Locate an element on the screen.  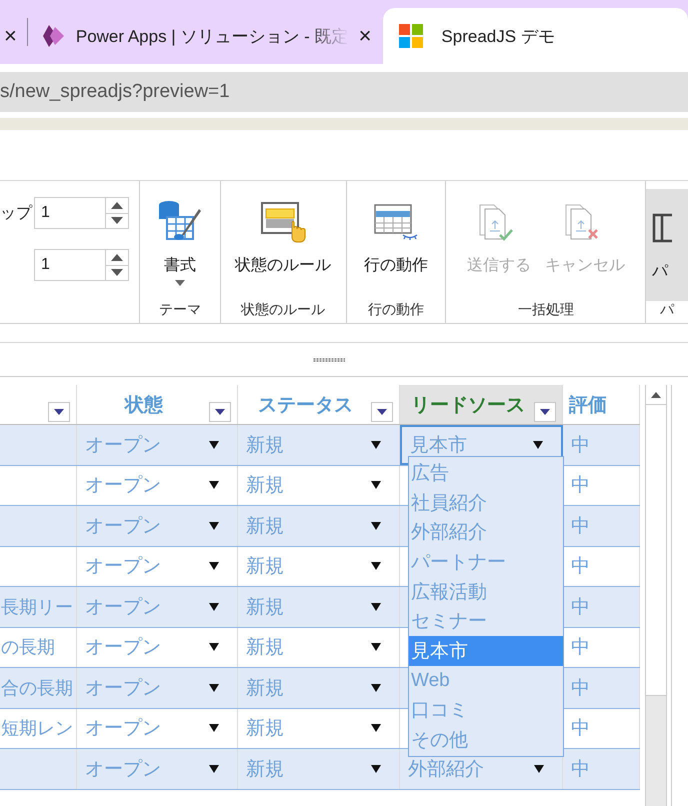
dropdown-option: パートナー is located at coordinates (486, 562).